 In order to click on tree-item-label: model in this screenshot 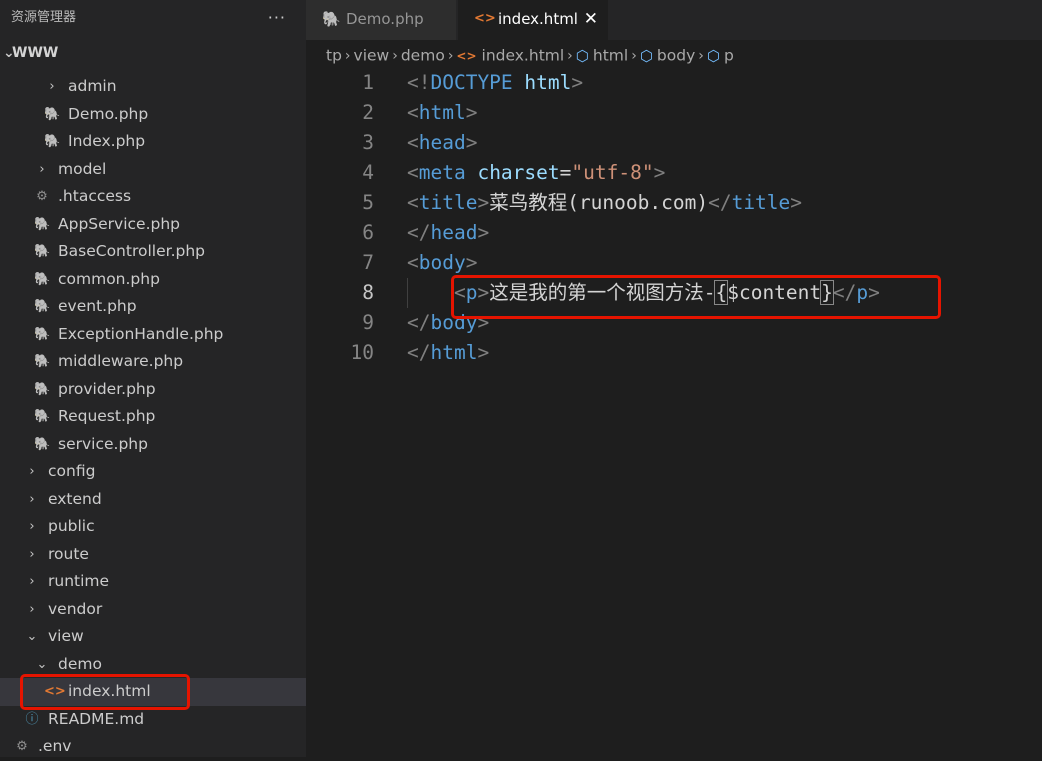, I will do `click(82, 168)`.